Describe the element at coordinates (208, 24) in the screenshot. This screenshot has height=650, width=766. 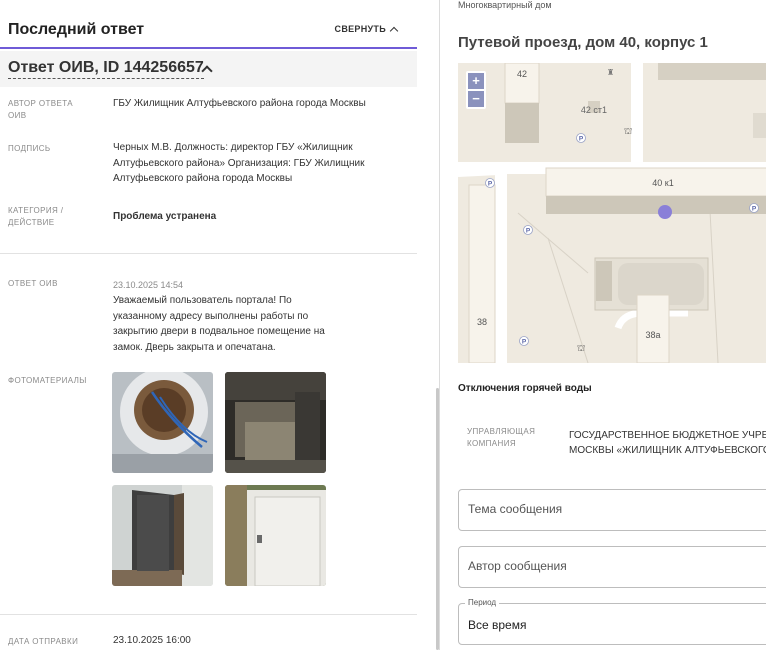
I see `last-answer-header: Последний ответ СВЕРНУТЬ` at that location.